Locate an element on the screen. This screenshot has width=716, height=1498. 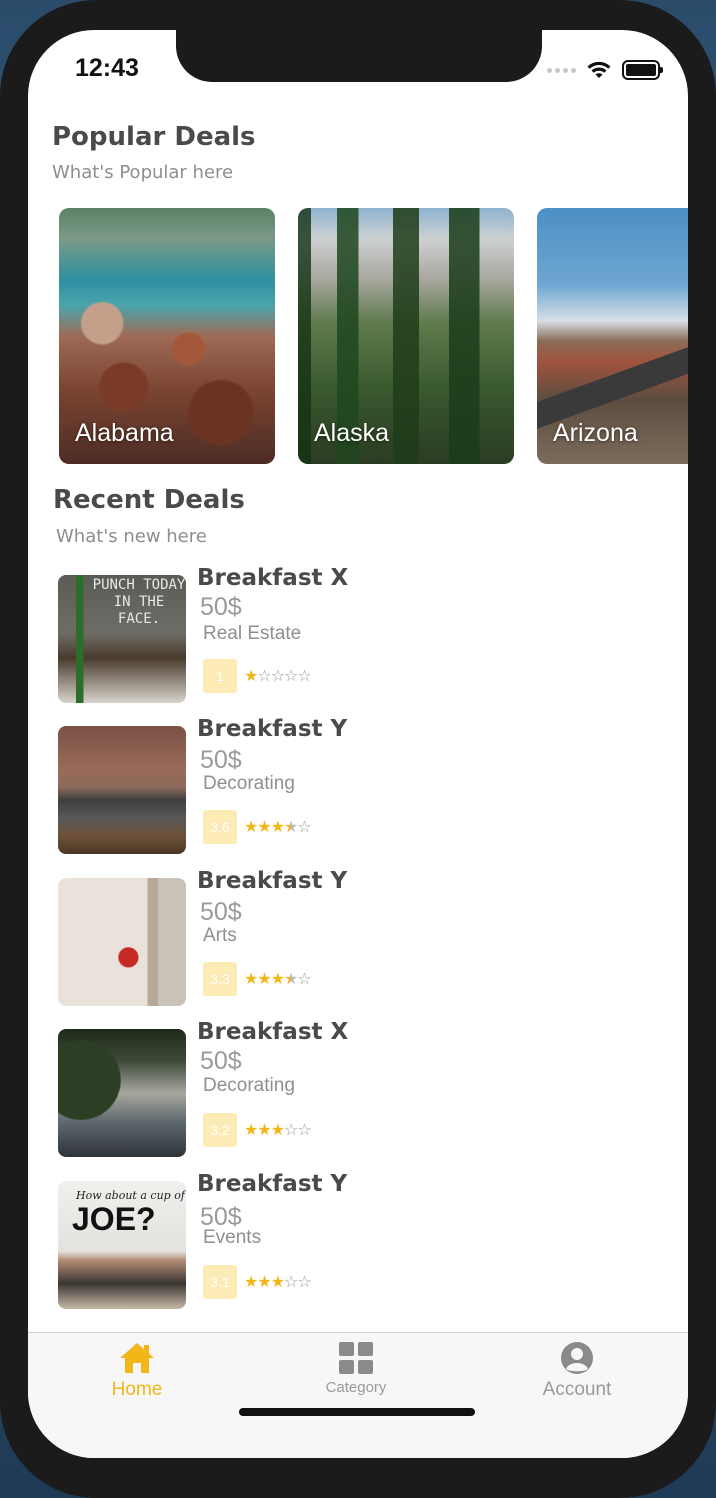
tab-label: Account is located at coordinates (577, 1389).